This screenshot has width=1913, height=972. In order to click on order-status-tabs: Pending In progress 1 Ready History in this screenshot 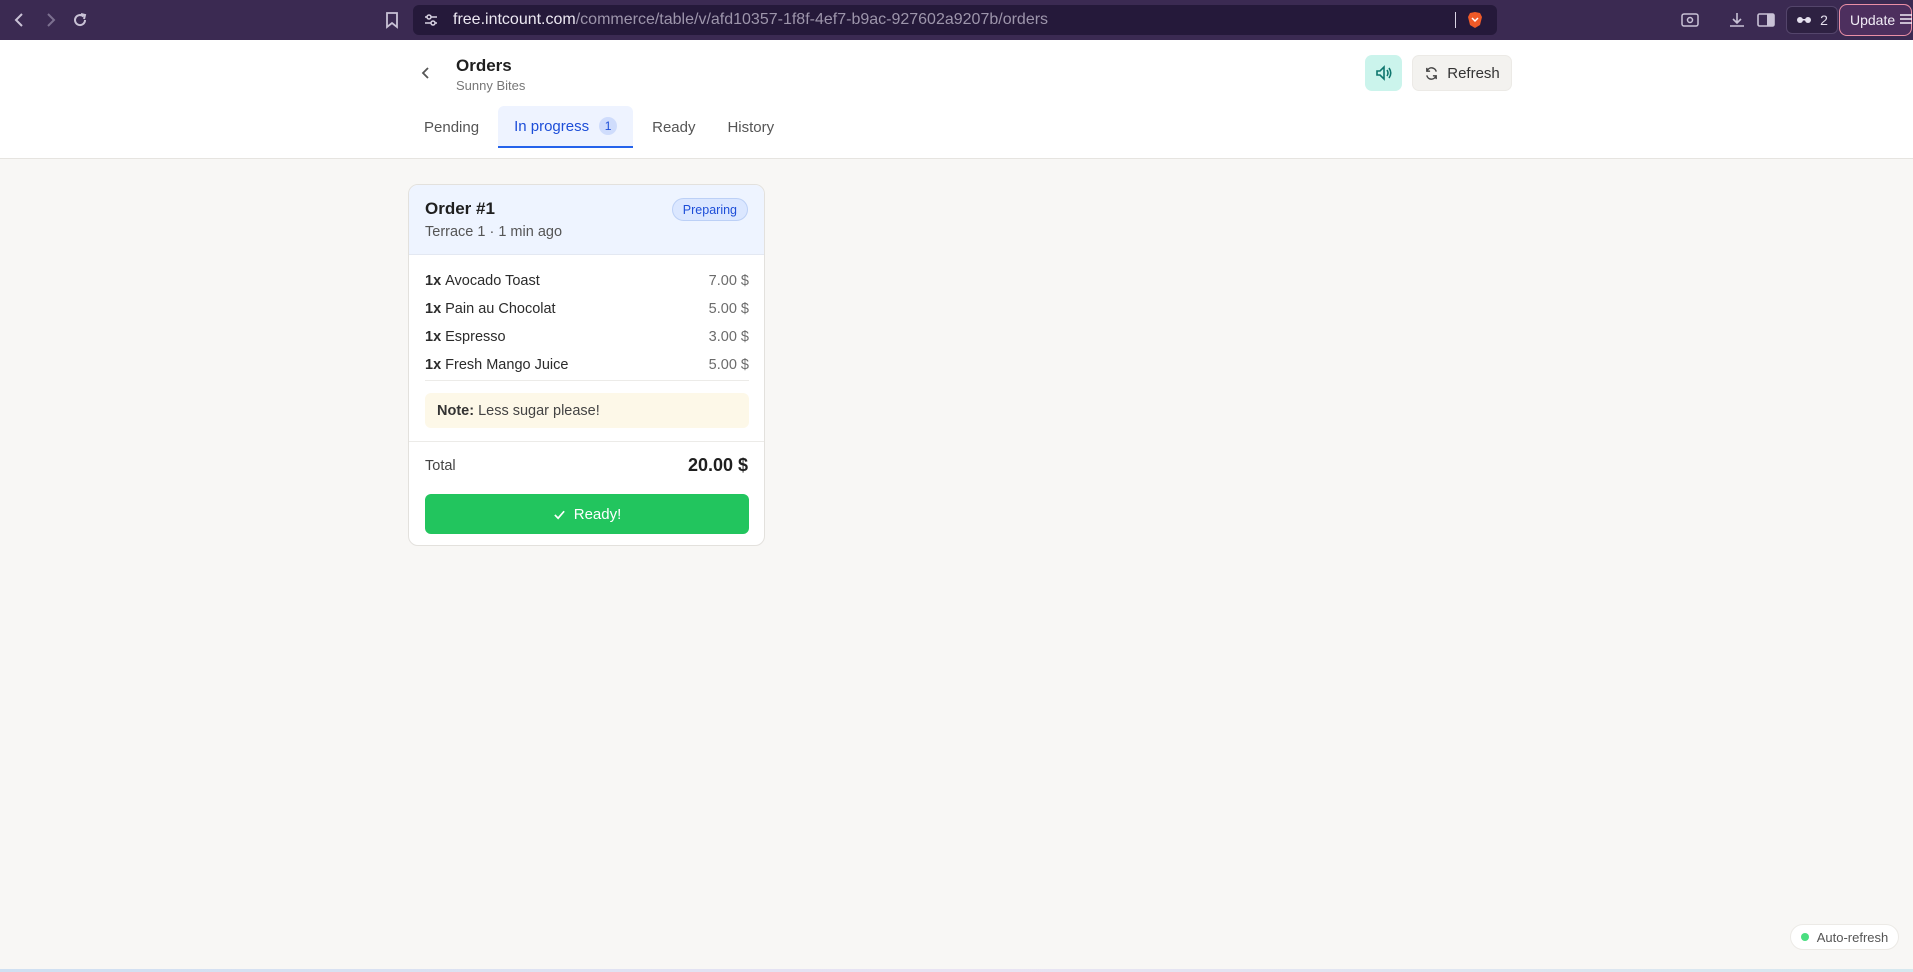, I will do `click(602, 127)`.